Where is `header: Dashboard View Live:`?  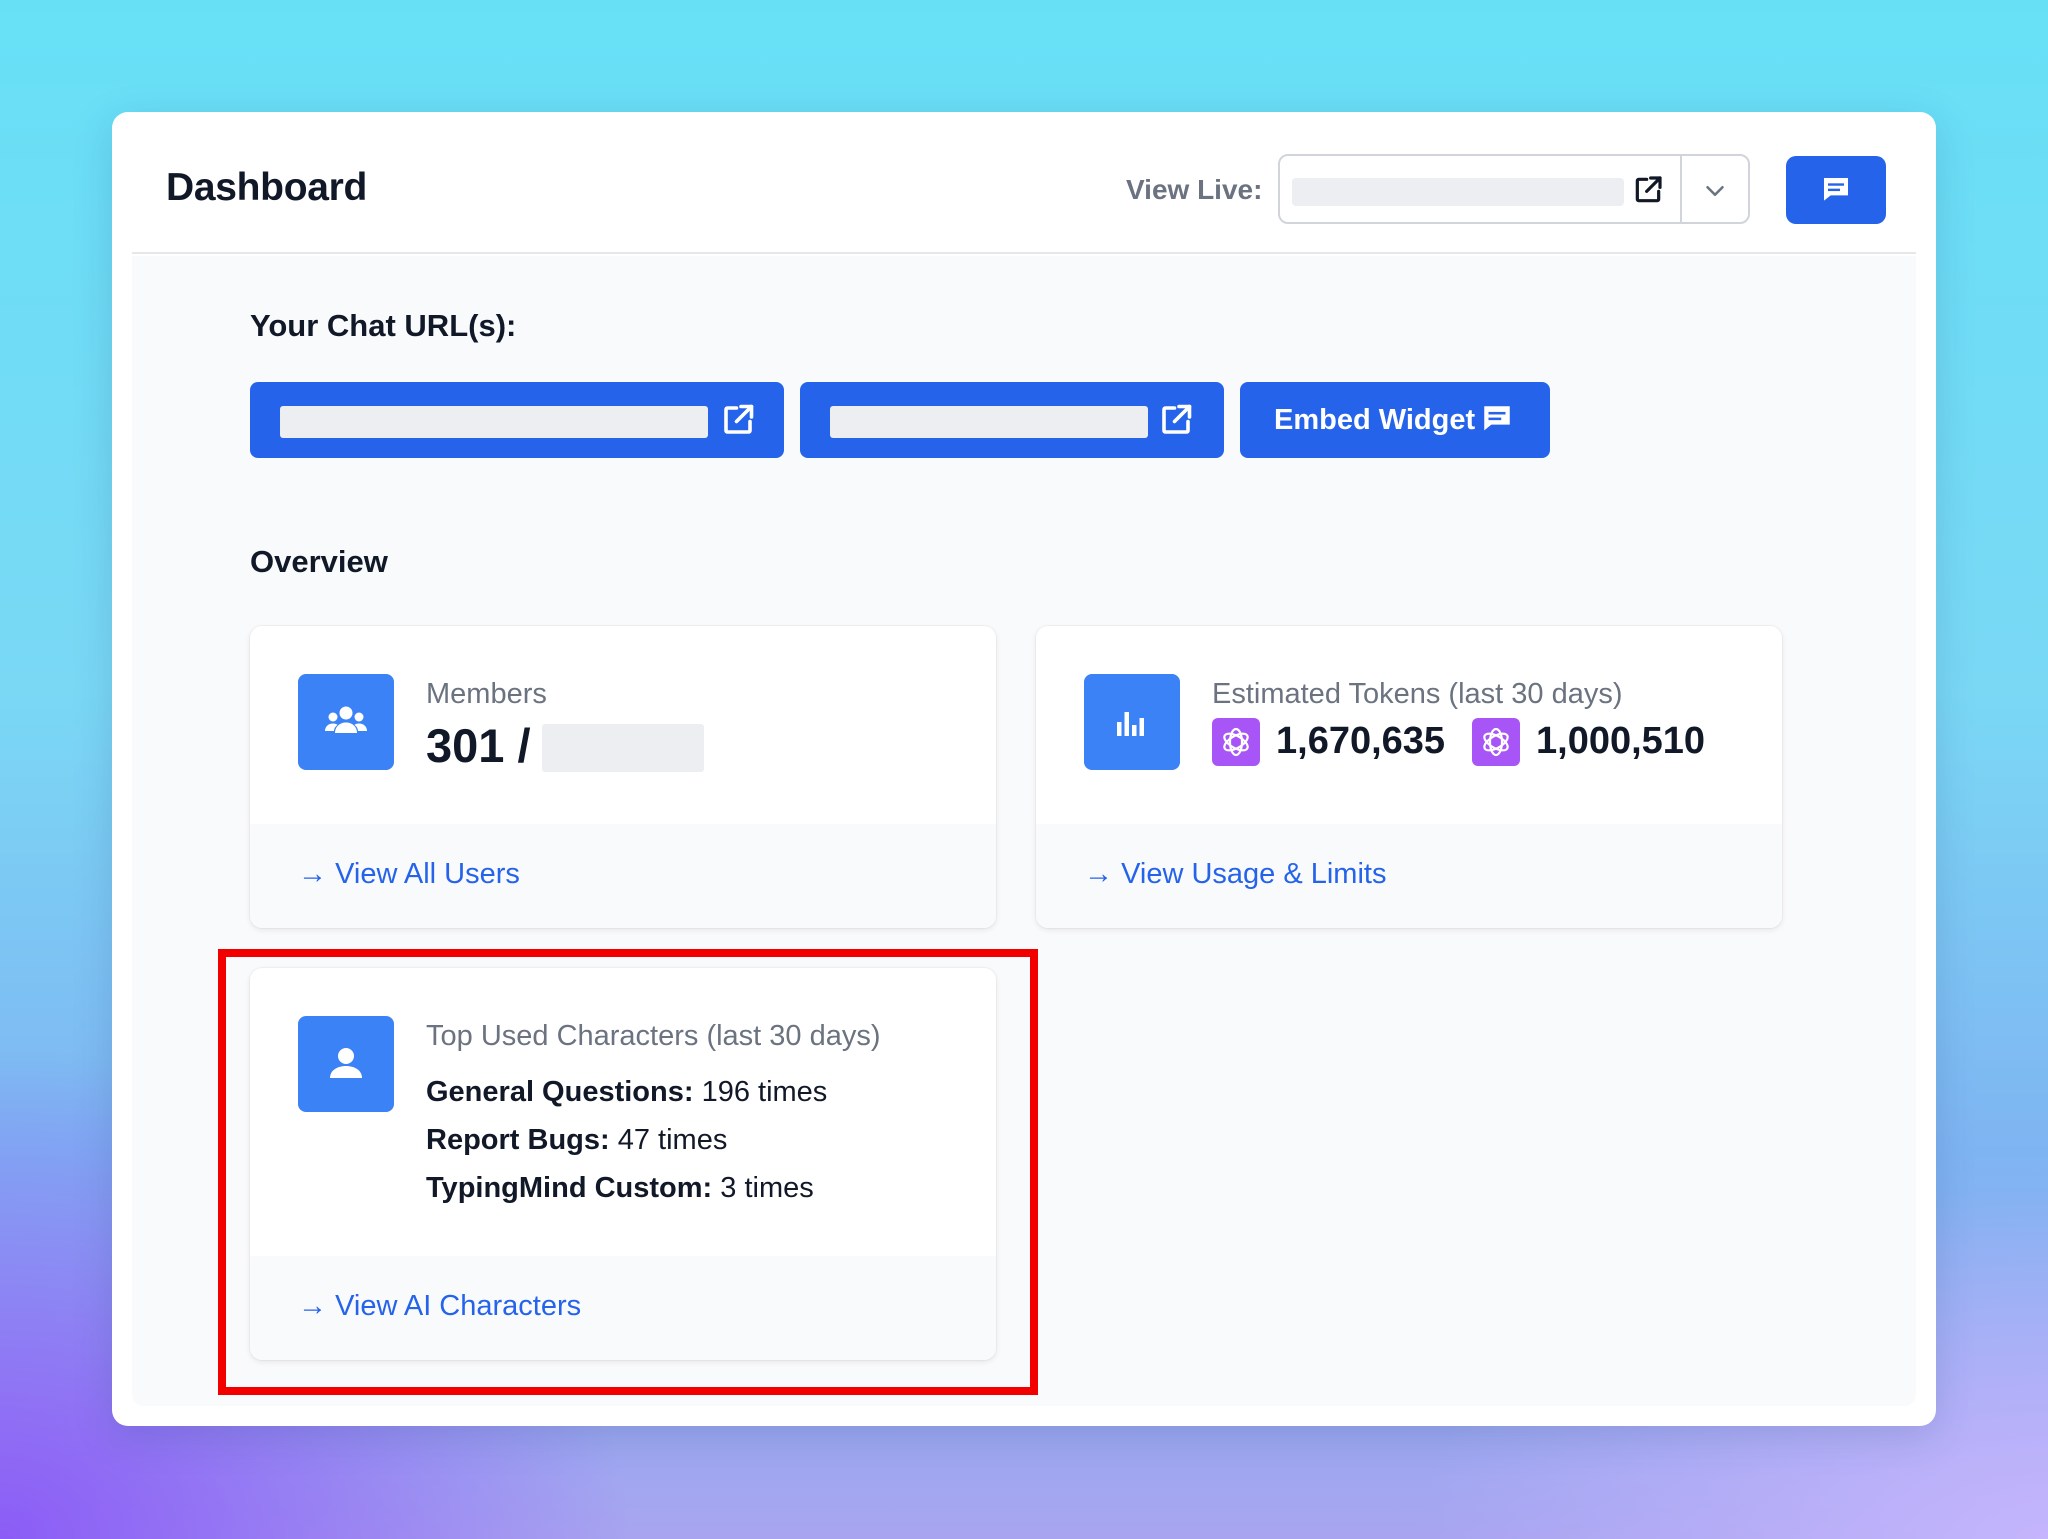 header: Dashboard View Live: is located at coordinates (1024, 183).